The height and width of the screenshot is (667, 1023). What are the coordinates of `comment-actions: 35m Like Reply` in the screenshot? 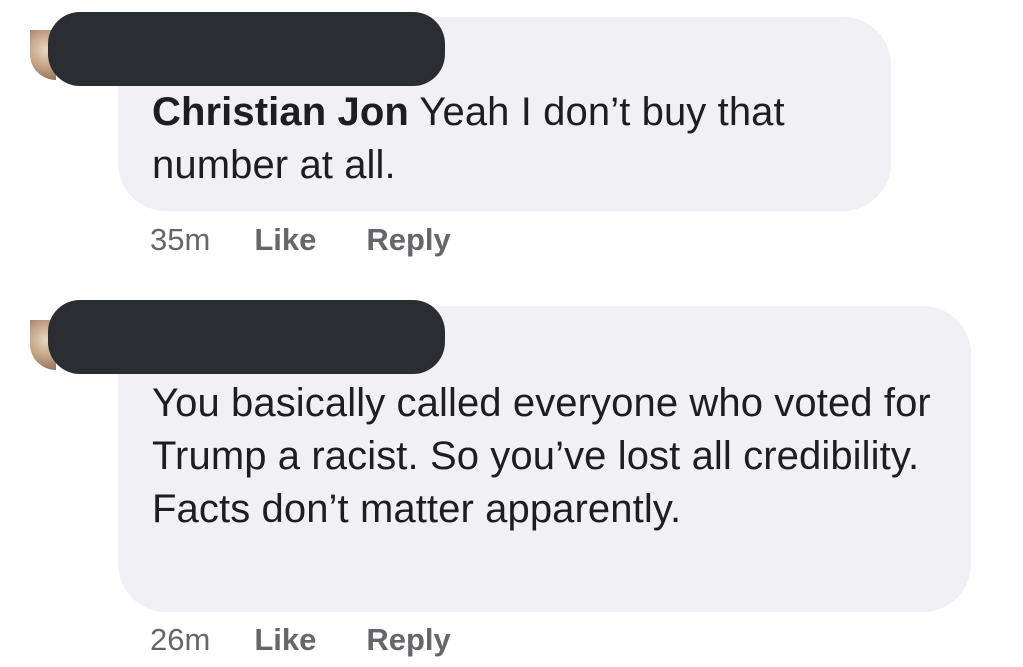 It's located at (300, 240).